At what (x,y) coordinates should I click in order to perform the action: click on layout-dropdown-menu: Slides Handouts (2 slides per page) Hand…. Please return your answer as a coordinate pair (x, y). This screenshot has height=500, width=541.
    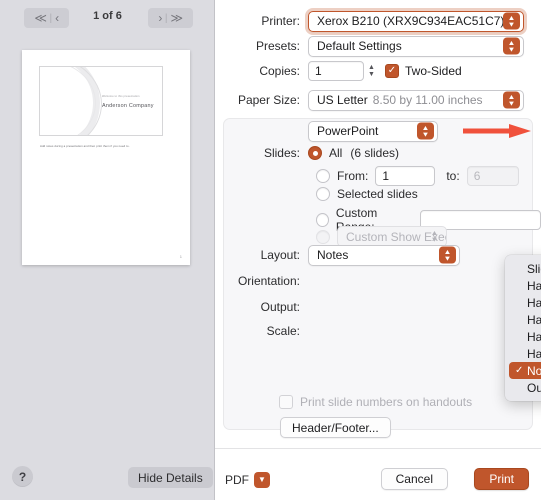
    Looking at the image, I should click on (523, 328).